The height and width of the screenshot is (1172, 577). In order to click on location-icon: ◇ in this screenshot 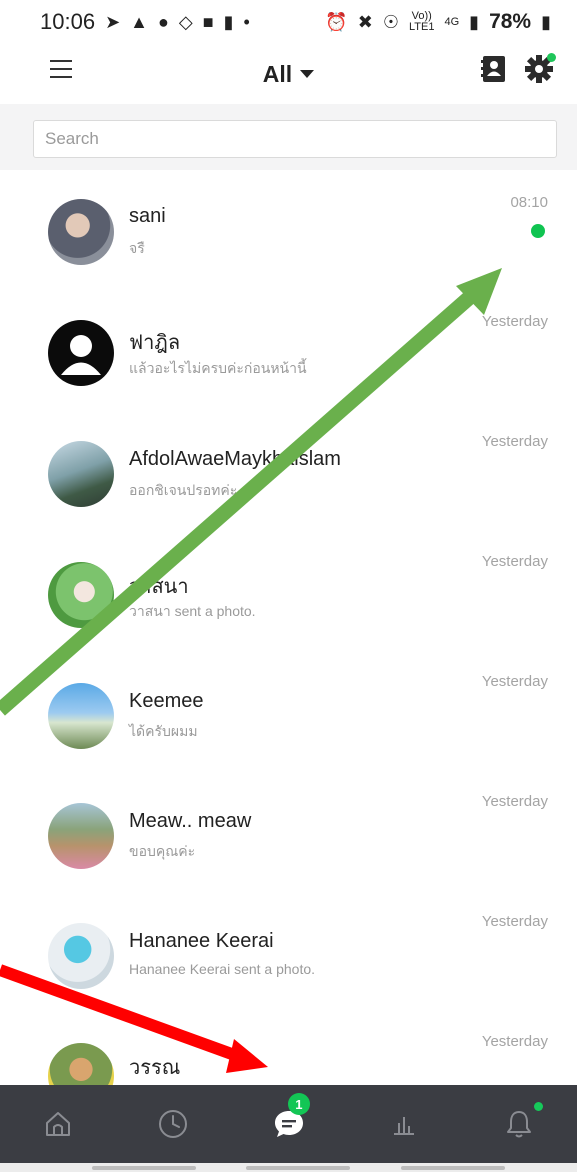, I will do `click(185, 22)`.